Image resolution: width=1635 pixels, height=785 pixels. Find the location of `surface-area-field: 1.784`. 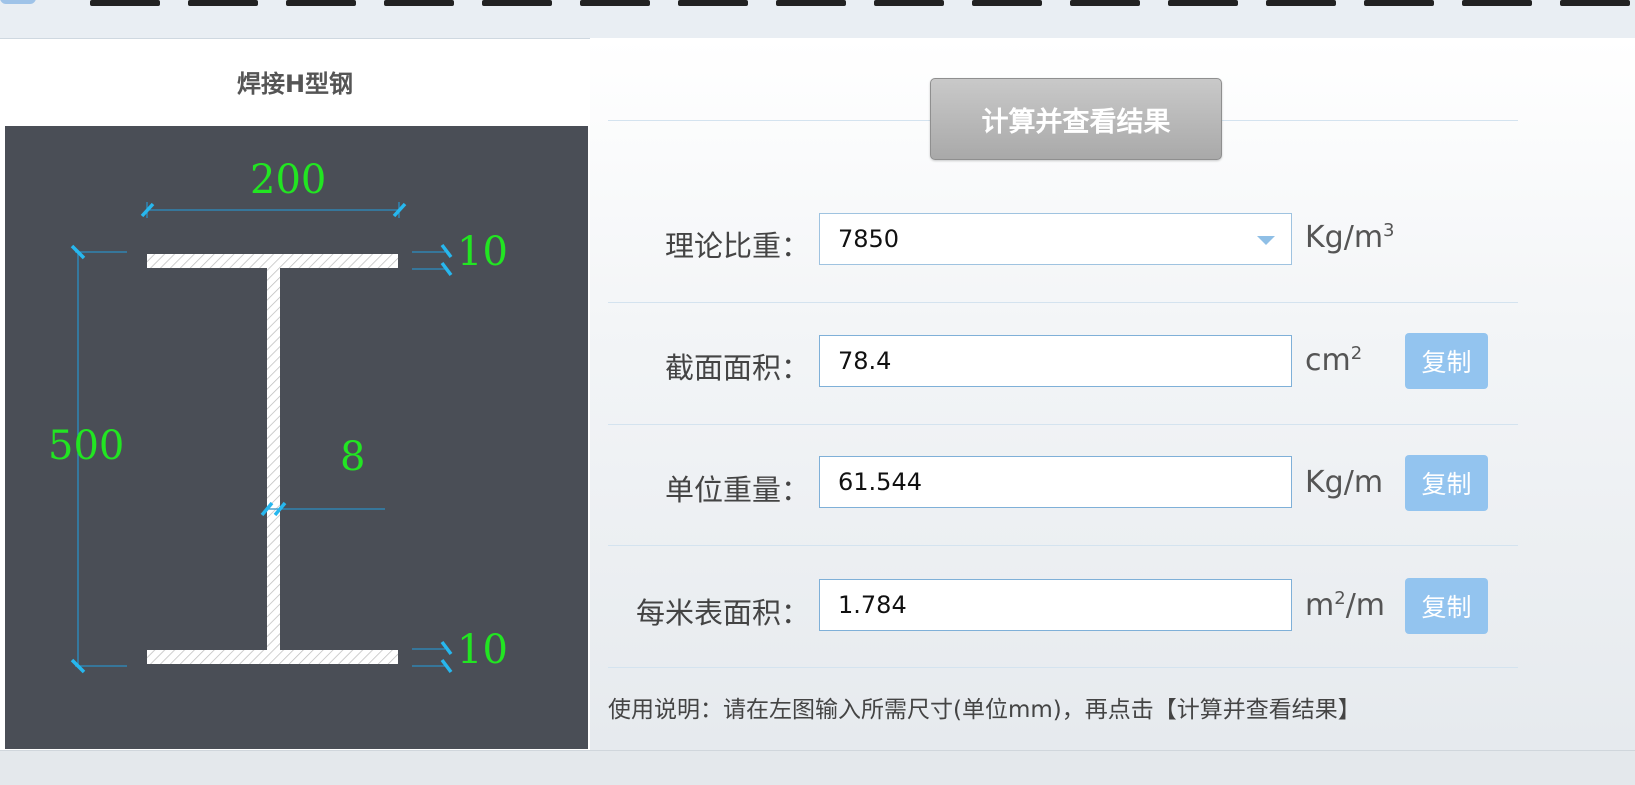

surface-area-field: 1.784 is located at coordinates (1055, 605).